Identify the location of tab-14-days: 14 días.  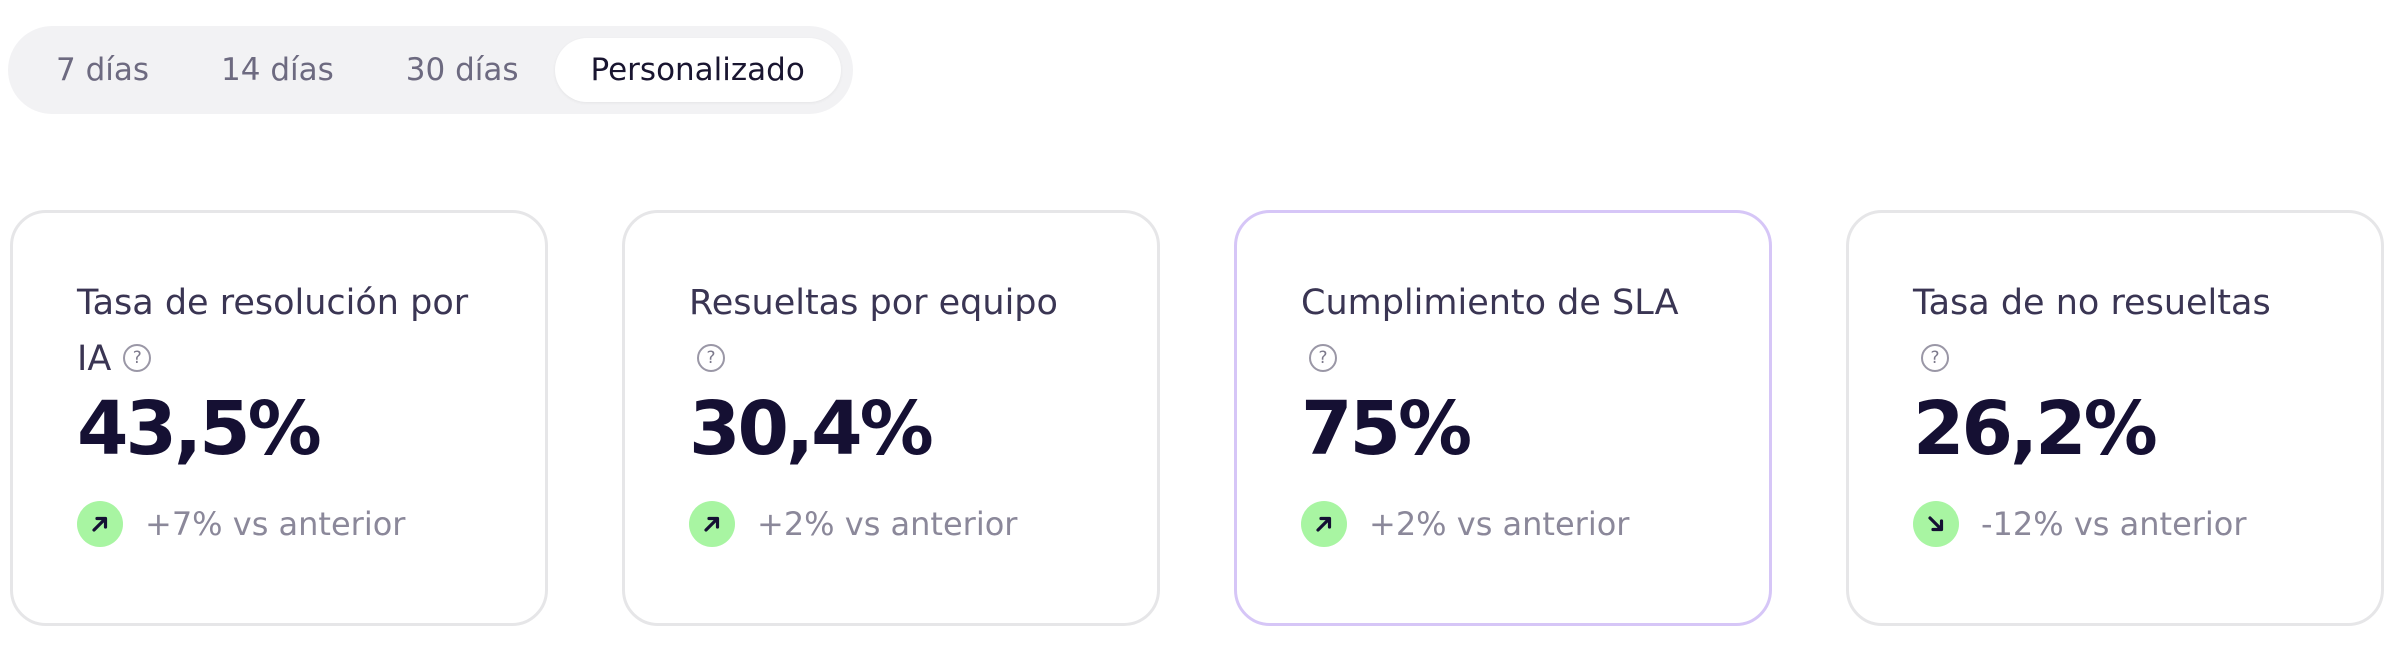
(277, 70).